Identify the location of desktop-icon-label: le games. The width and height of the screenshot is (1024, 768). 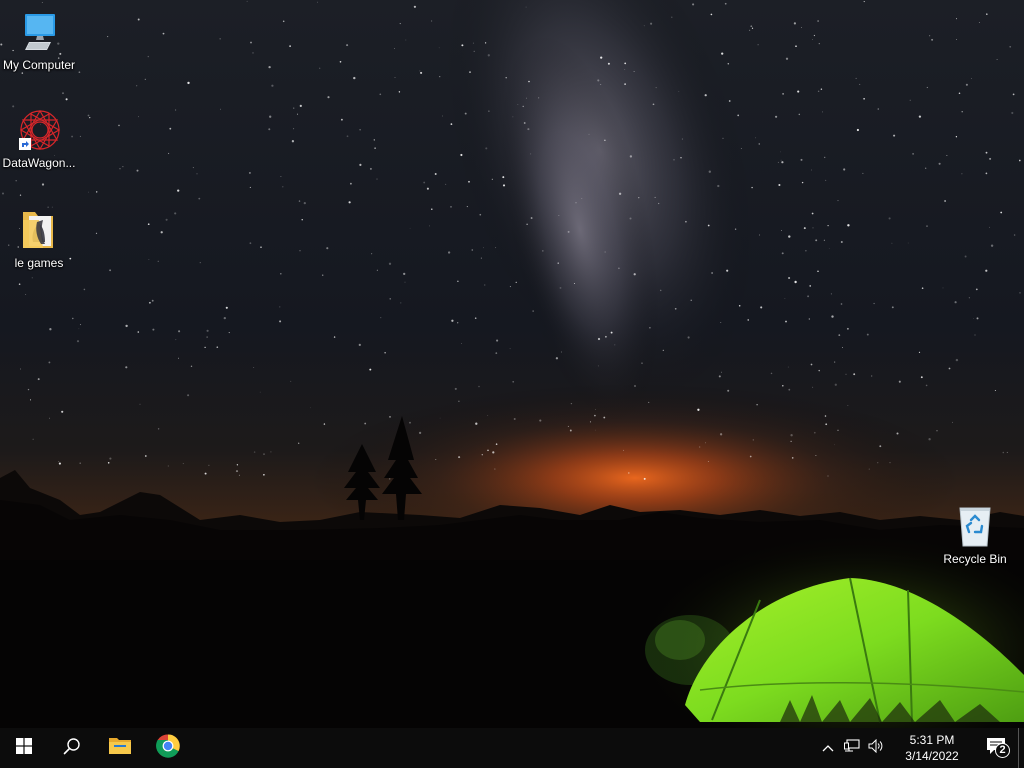
(39, 263).